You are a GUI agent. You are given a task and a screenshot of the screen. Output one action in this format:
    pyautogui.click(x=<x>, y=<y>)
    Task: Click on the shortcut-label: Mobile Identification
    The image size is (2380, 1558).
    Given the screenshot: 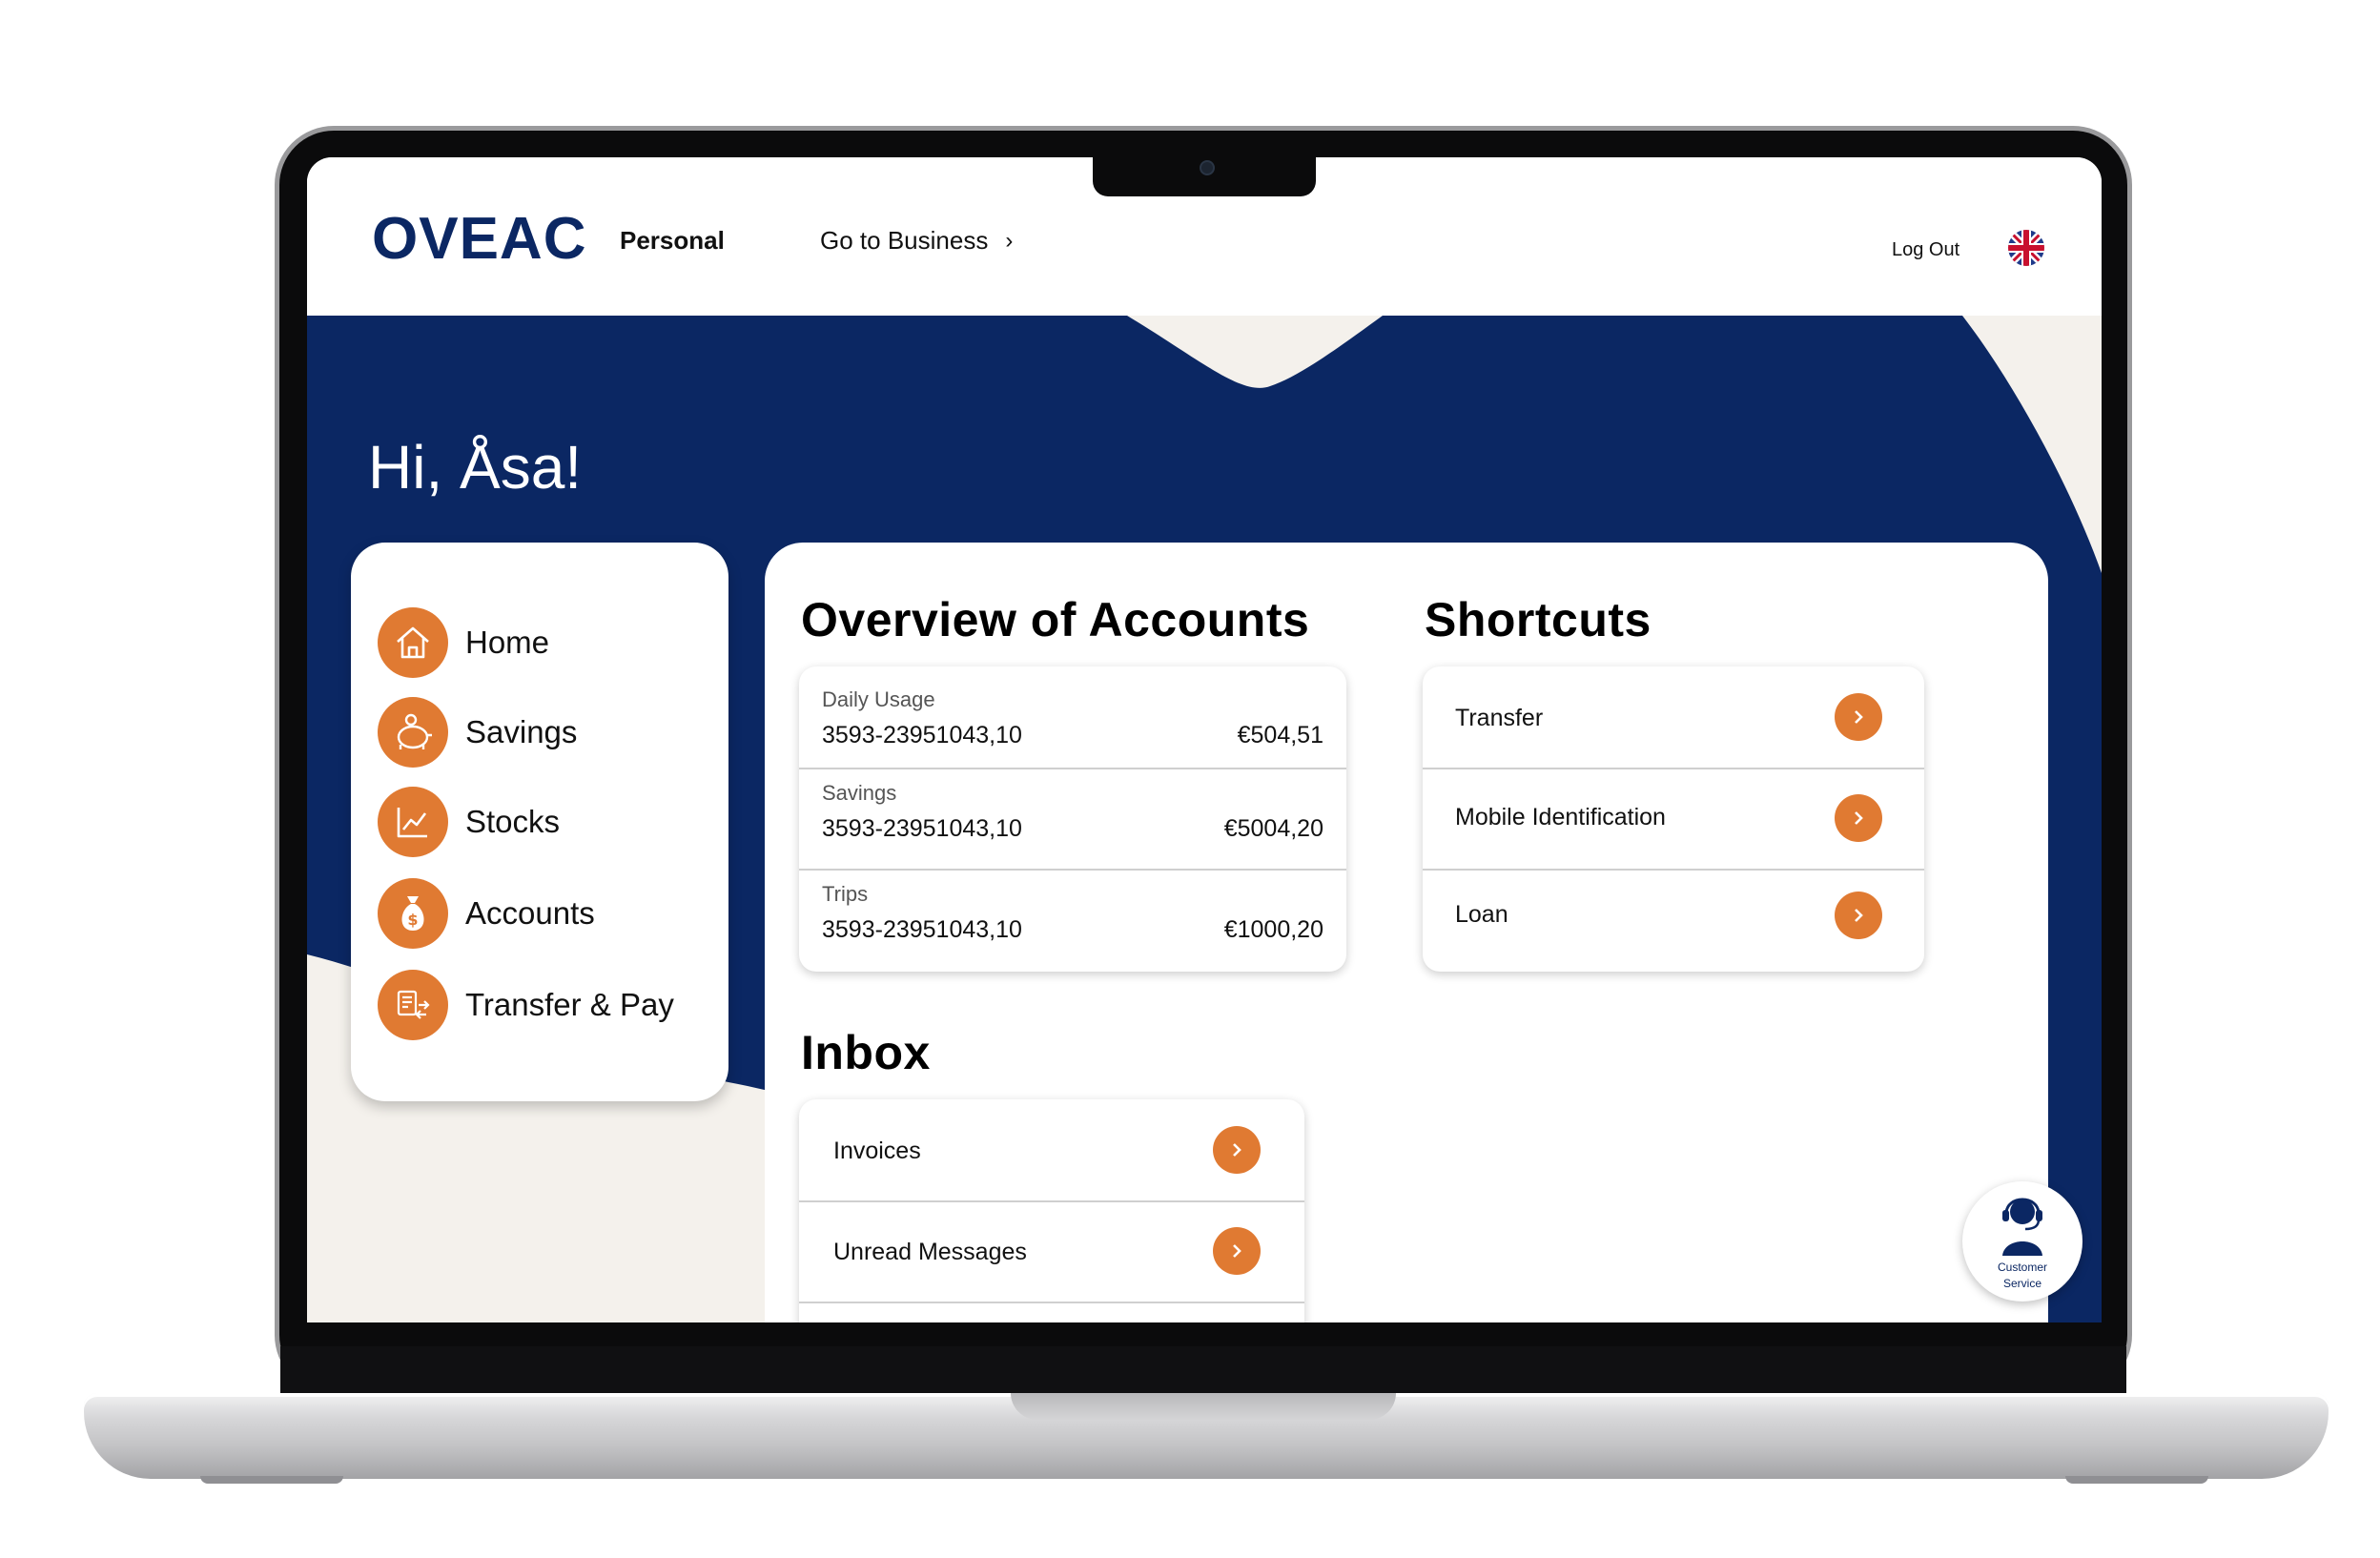 What is the action you would take?
    pyautogui.click(x=1560, y=817)
    